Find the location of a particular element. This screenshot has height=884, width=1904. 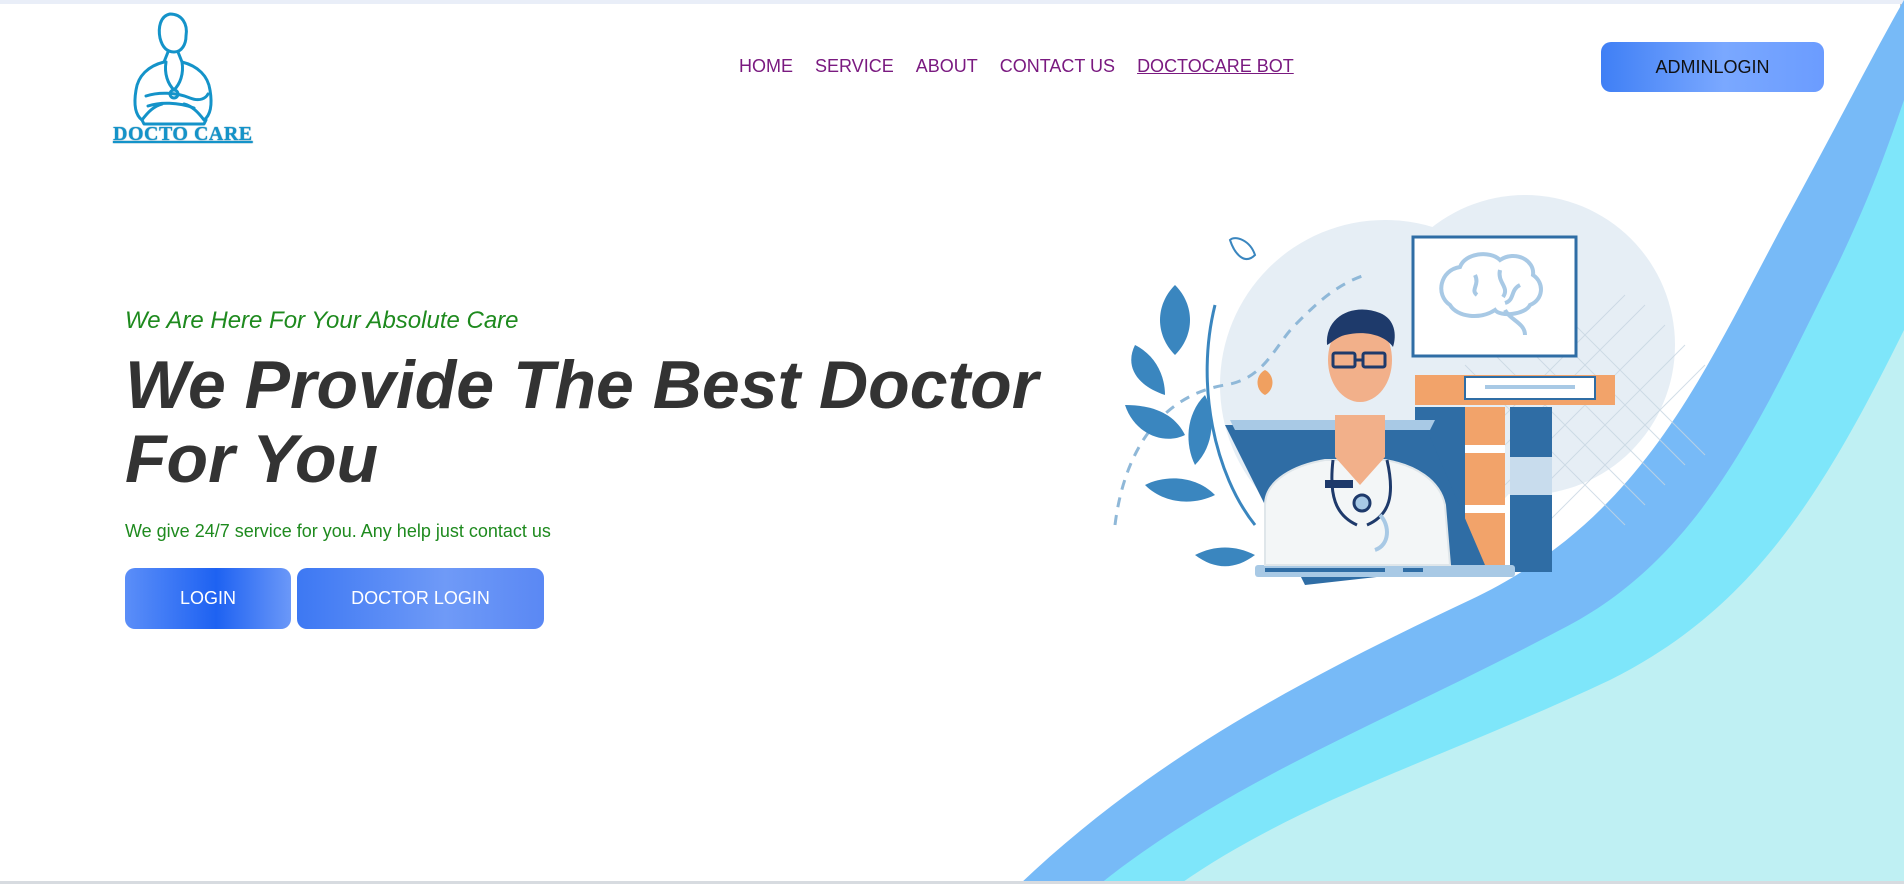

hero-buttons: LOGIN DOCTOR LOGIN is located at coordinates (605, 598).